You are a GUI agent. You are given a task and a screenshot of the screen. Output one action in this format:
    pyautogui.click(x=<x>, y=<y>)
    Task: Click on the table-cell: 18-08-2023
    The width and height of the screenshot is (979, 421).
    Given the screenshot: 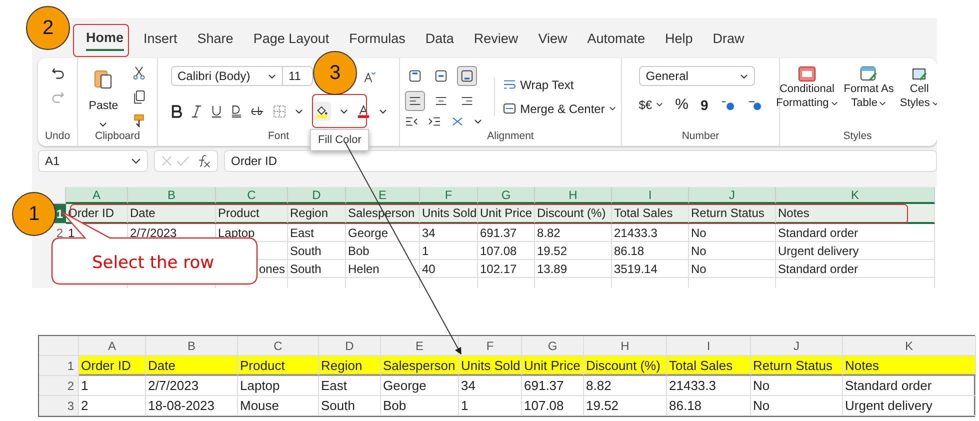 What is the action you would take?
    pyautogui.click(x=192, y=406)
    